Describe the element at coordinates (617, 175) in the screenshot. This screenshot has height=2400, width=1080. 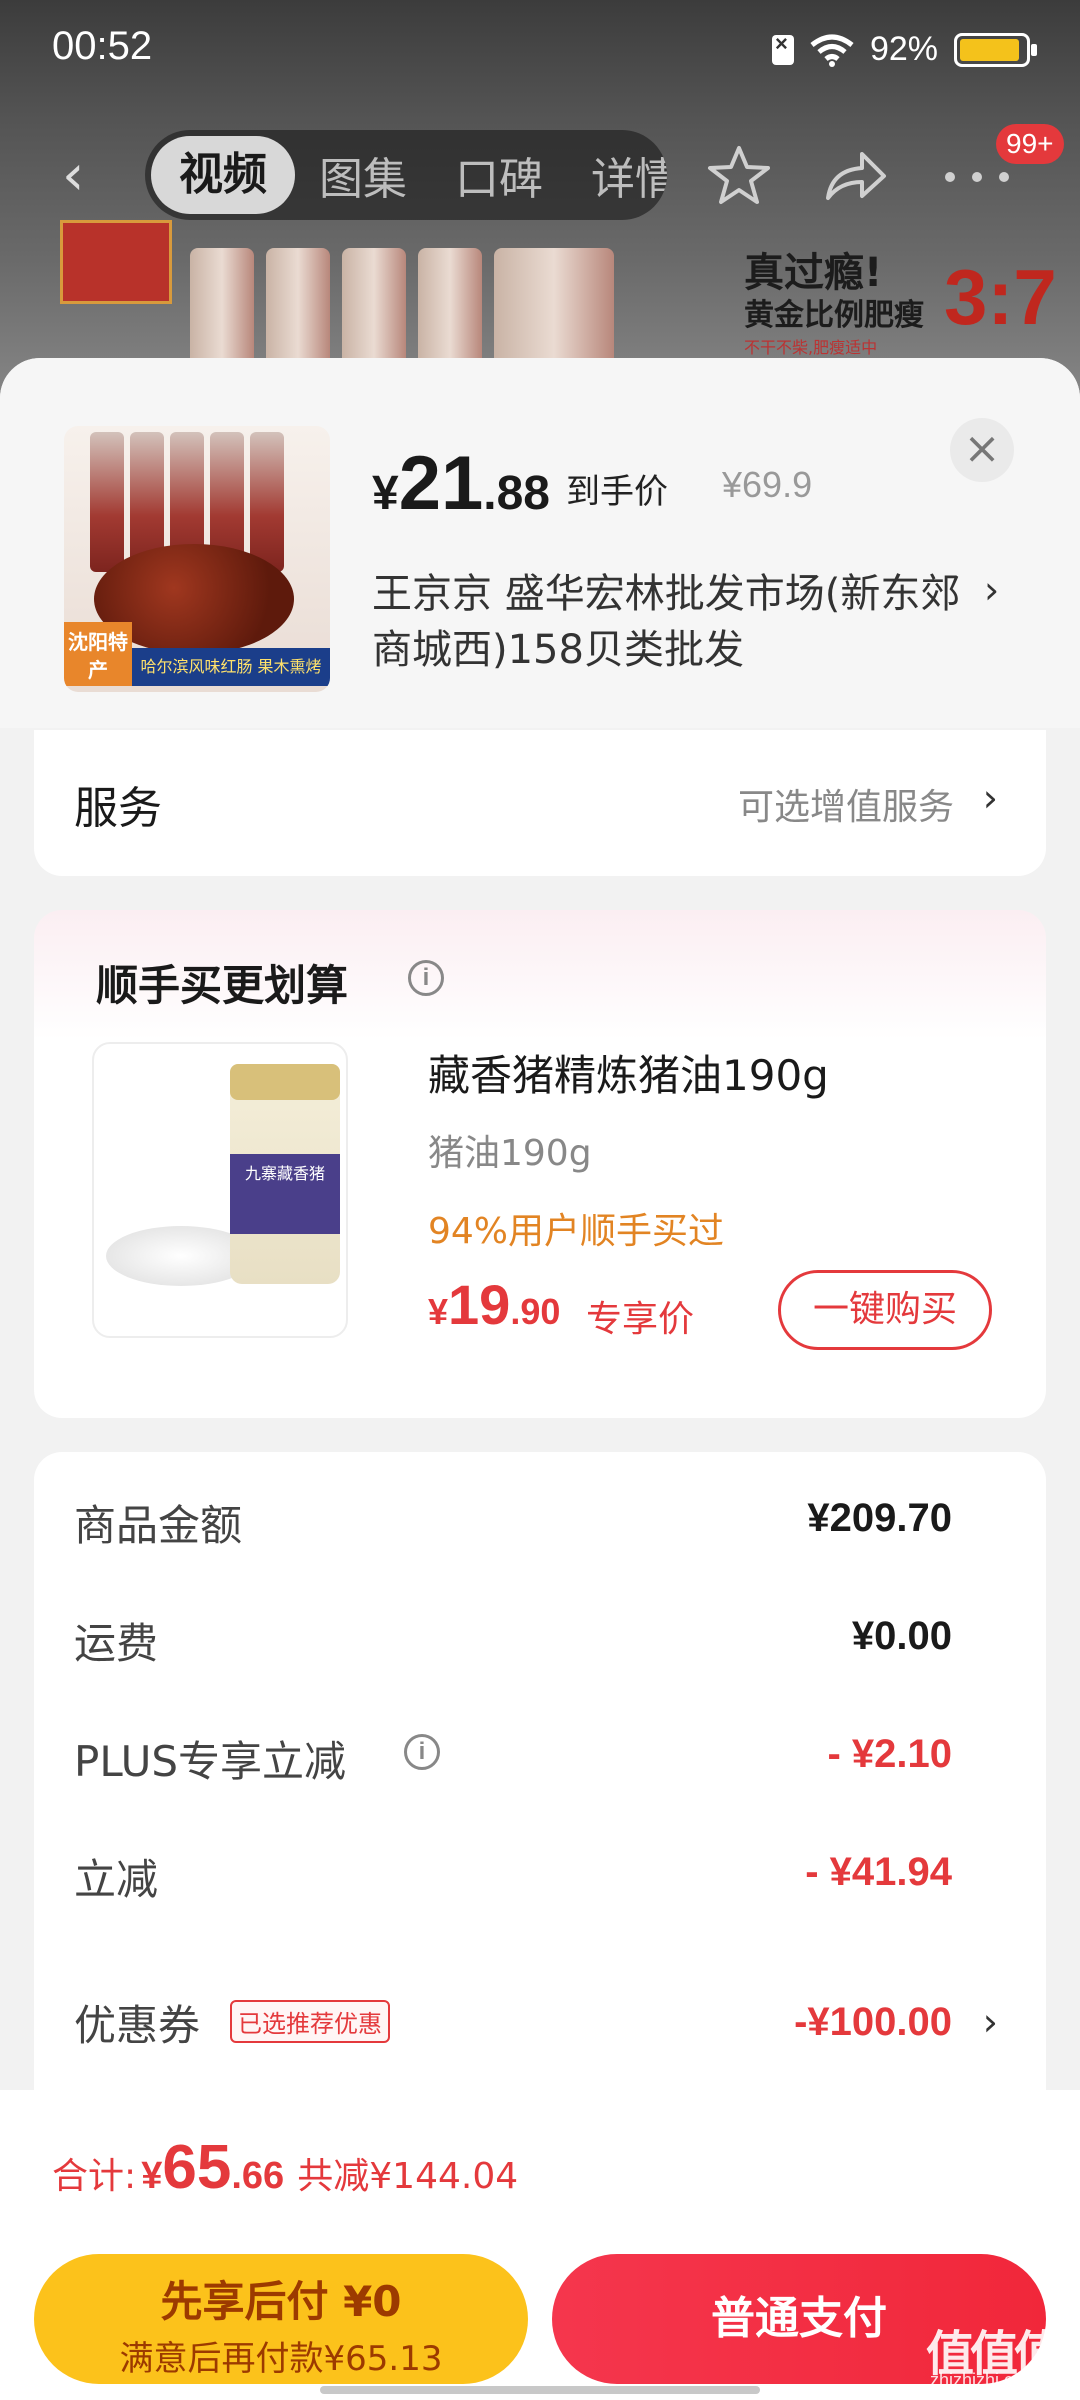
I see `tab-details: 详情` at that location.